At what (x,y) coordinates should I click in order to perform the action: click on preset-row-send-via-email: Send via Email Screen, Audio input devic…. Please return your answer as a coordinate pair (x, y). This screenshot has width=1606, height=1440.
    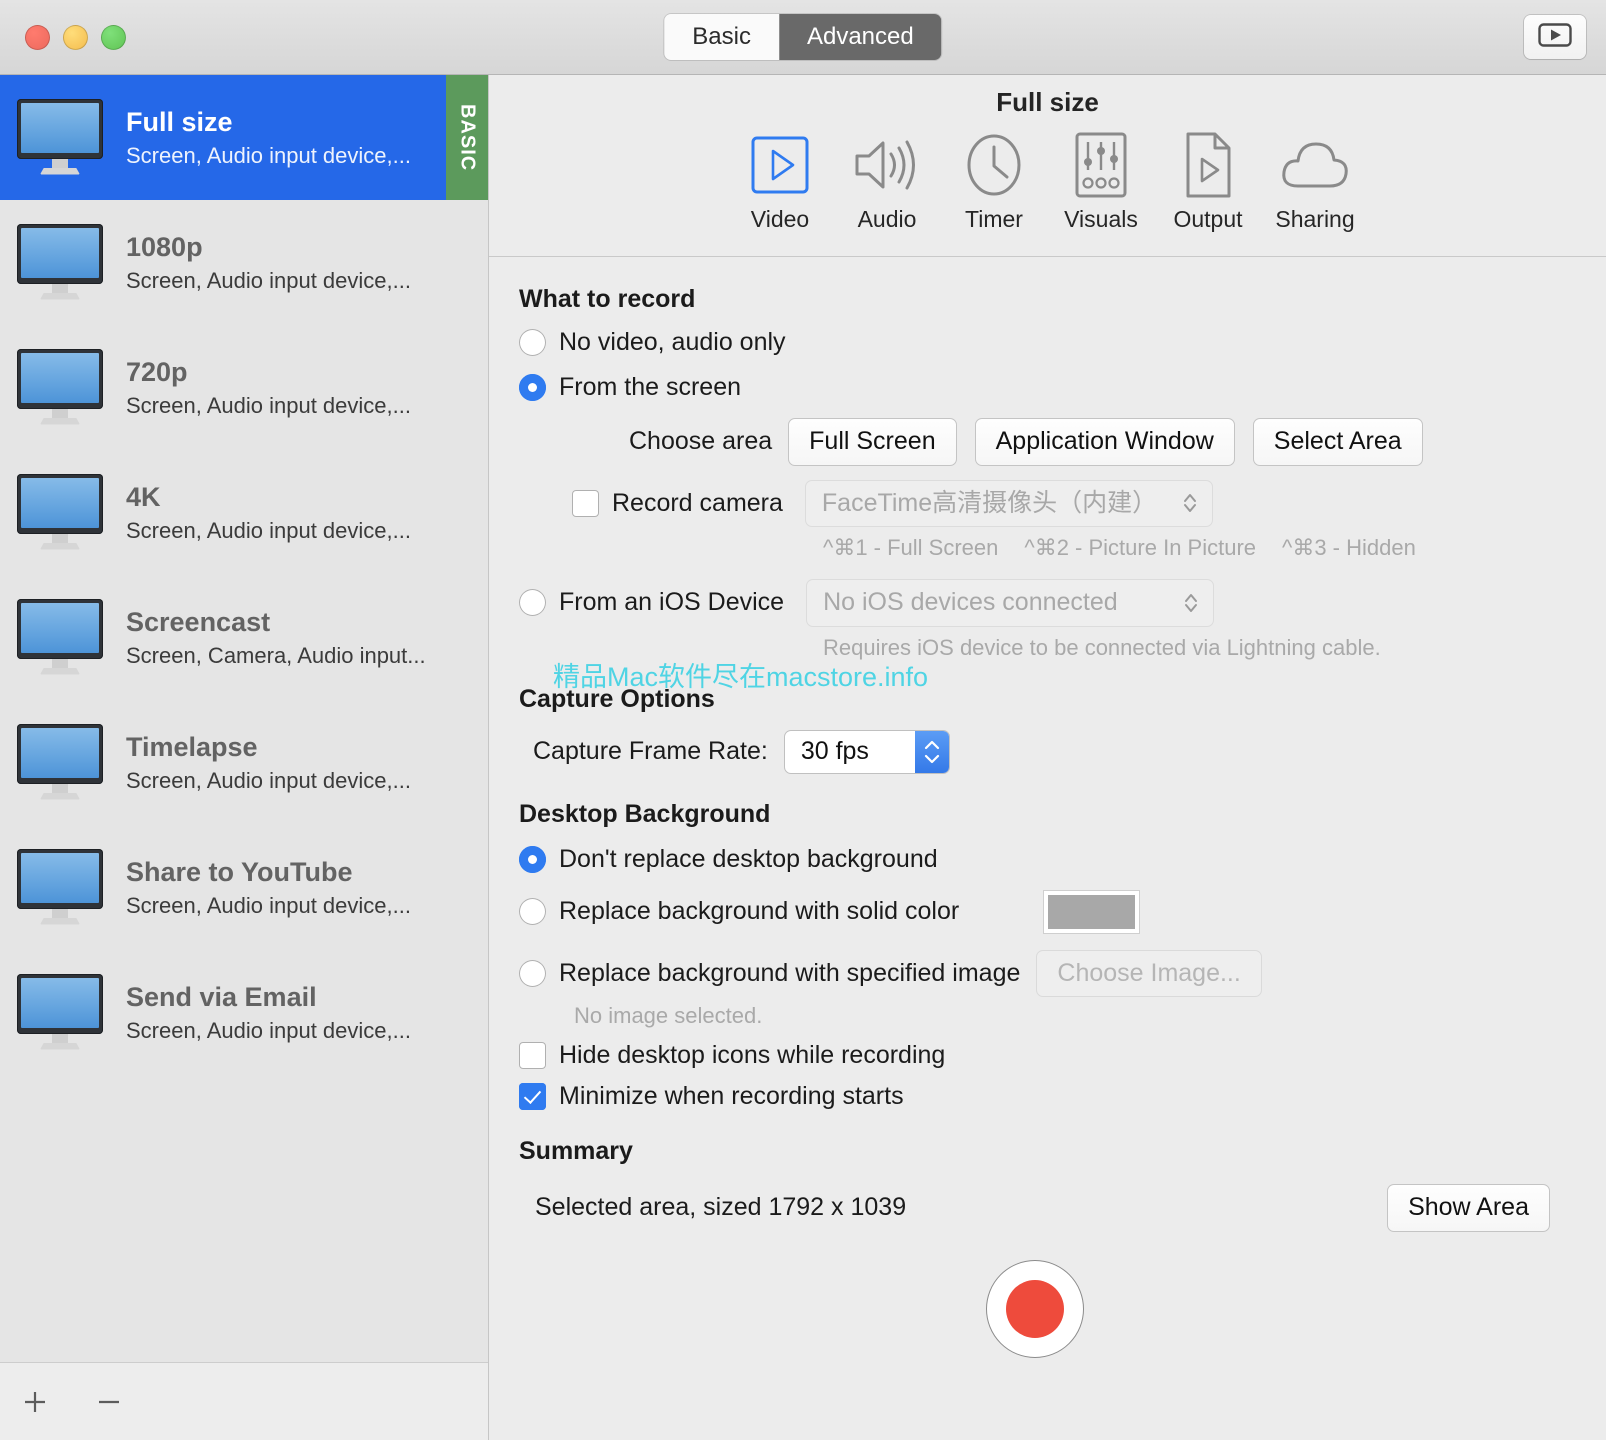
    Looking at the image, I should click on (244, 1012).